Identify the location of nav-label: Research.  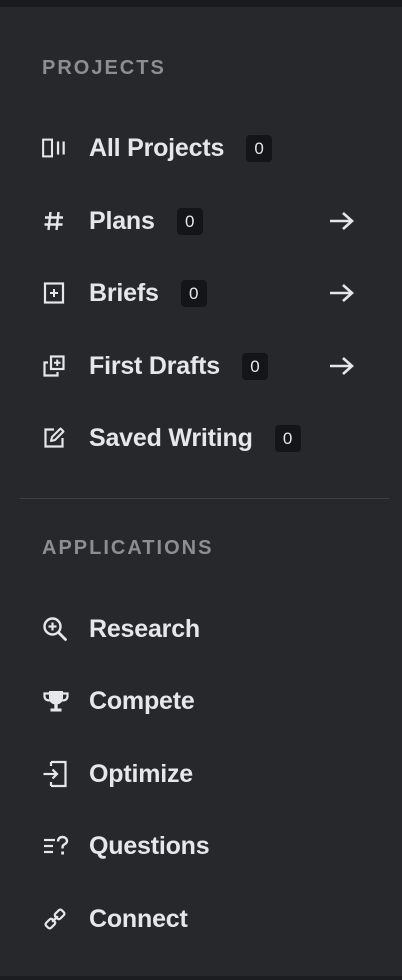
(144, 628).